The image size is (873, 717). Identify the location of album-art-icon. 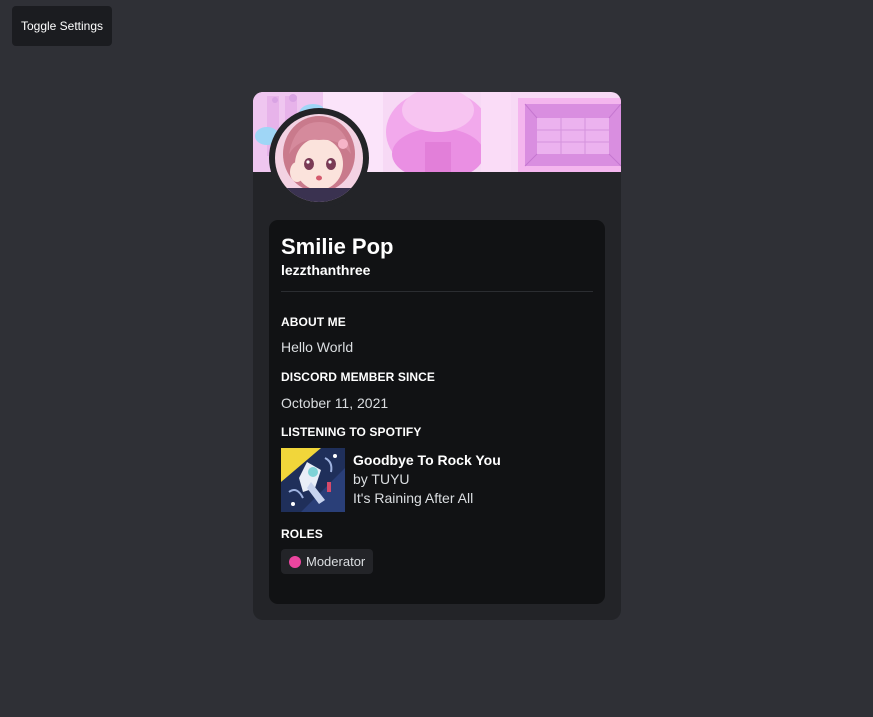
(313, 480).